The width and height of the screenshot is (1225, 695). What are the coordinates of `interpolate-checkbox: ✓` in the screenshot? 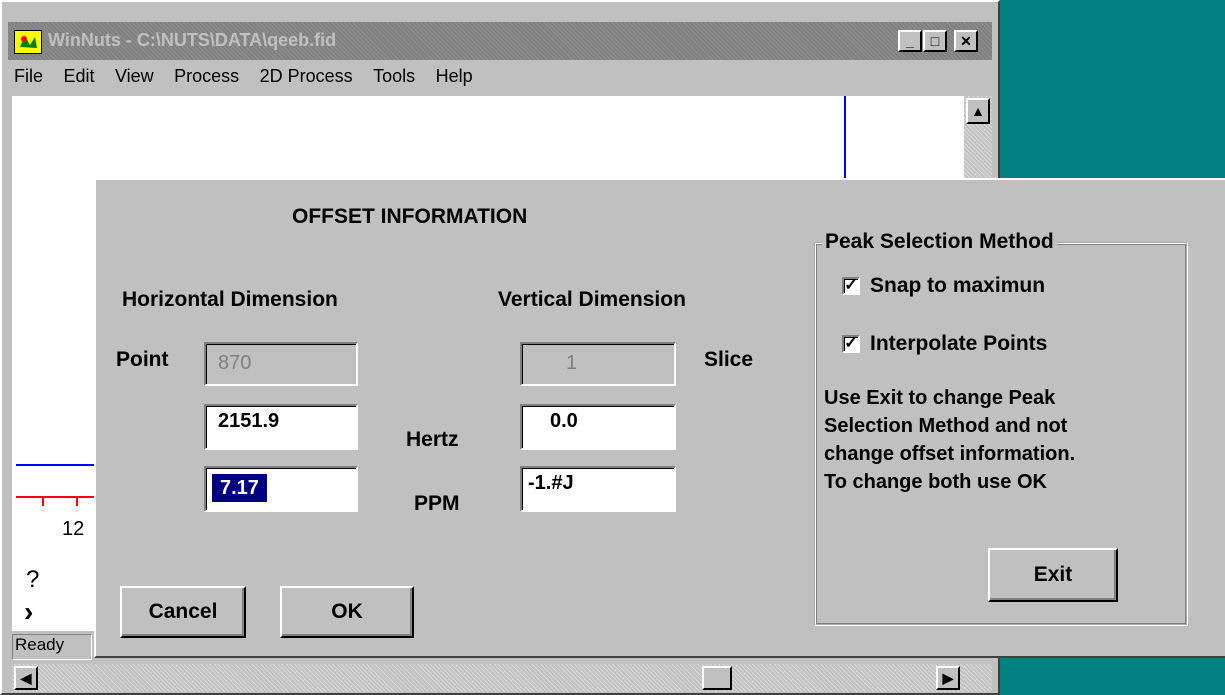 It's located at (851, 344).